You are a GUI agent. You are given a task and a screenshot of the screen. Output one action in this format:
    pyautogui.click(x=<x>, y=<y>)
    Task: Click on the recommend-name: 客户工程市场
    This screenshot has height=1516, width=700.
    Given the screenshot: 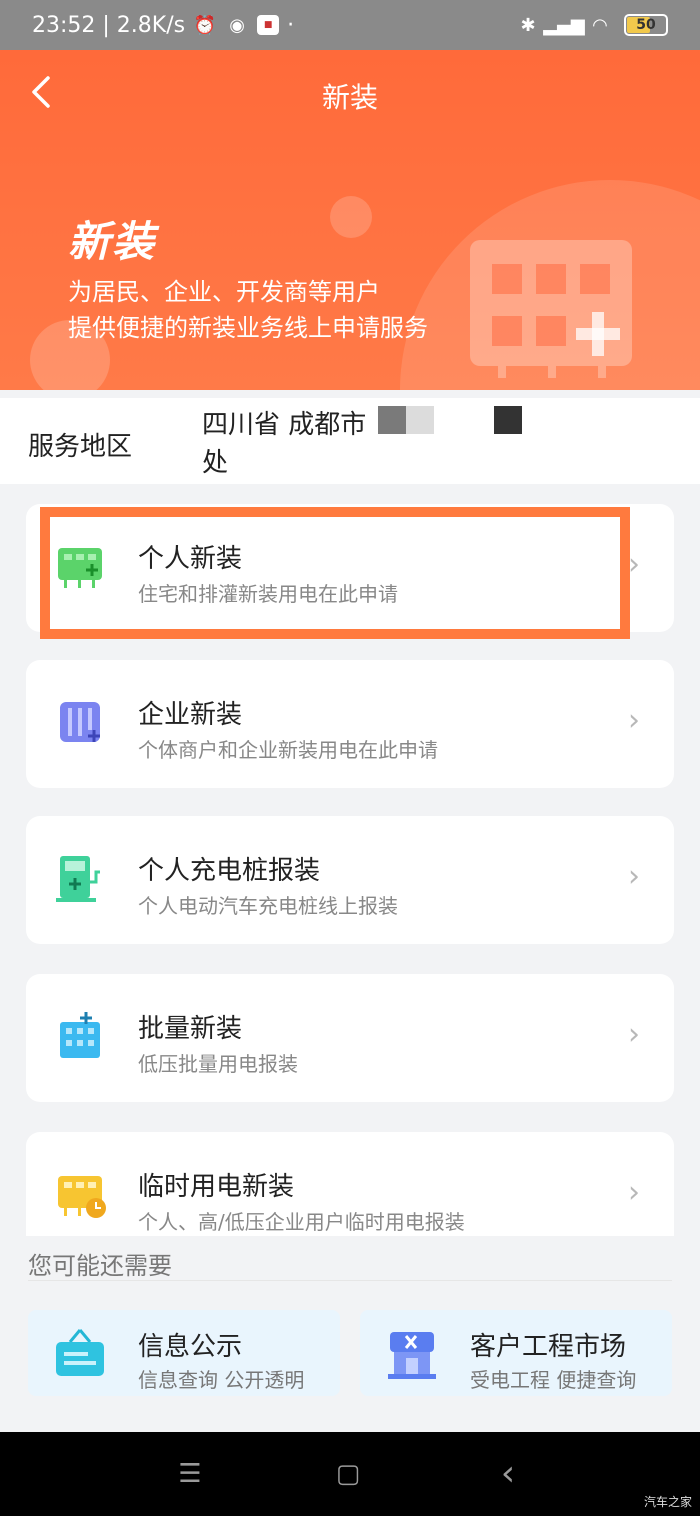 What is the action you would take?
    pyautogui.click(x=548, y=1347)
    